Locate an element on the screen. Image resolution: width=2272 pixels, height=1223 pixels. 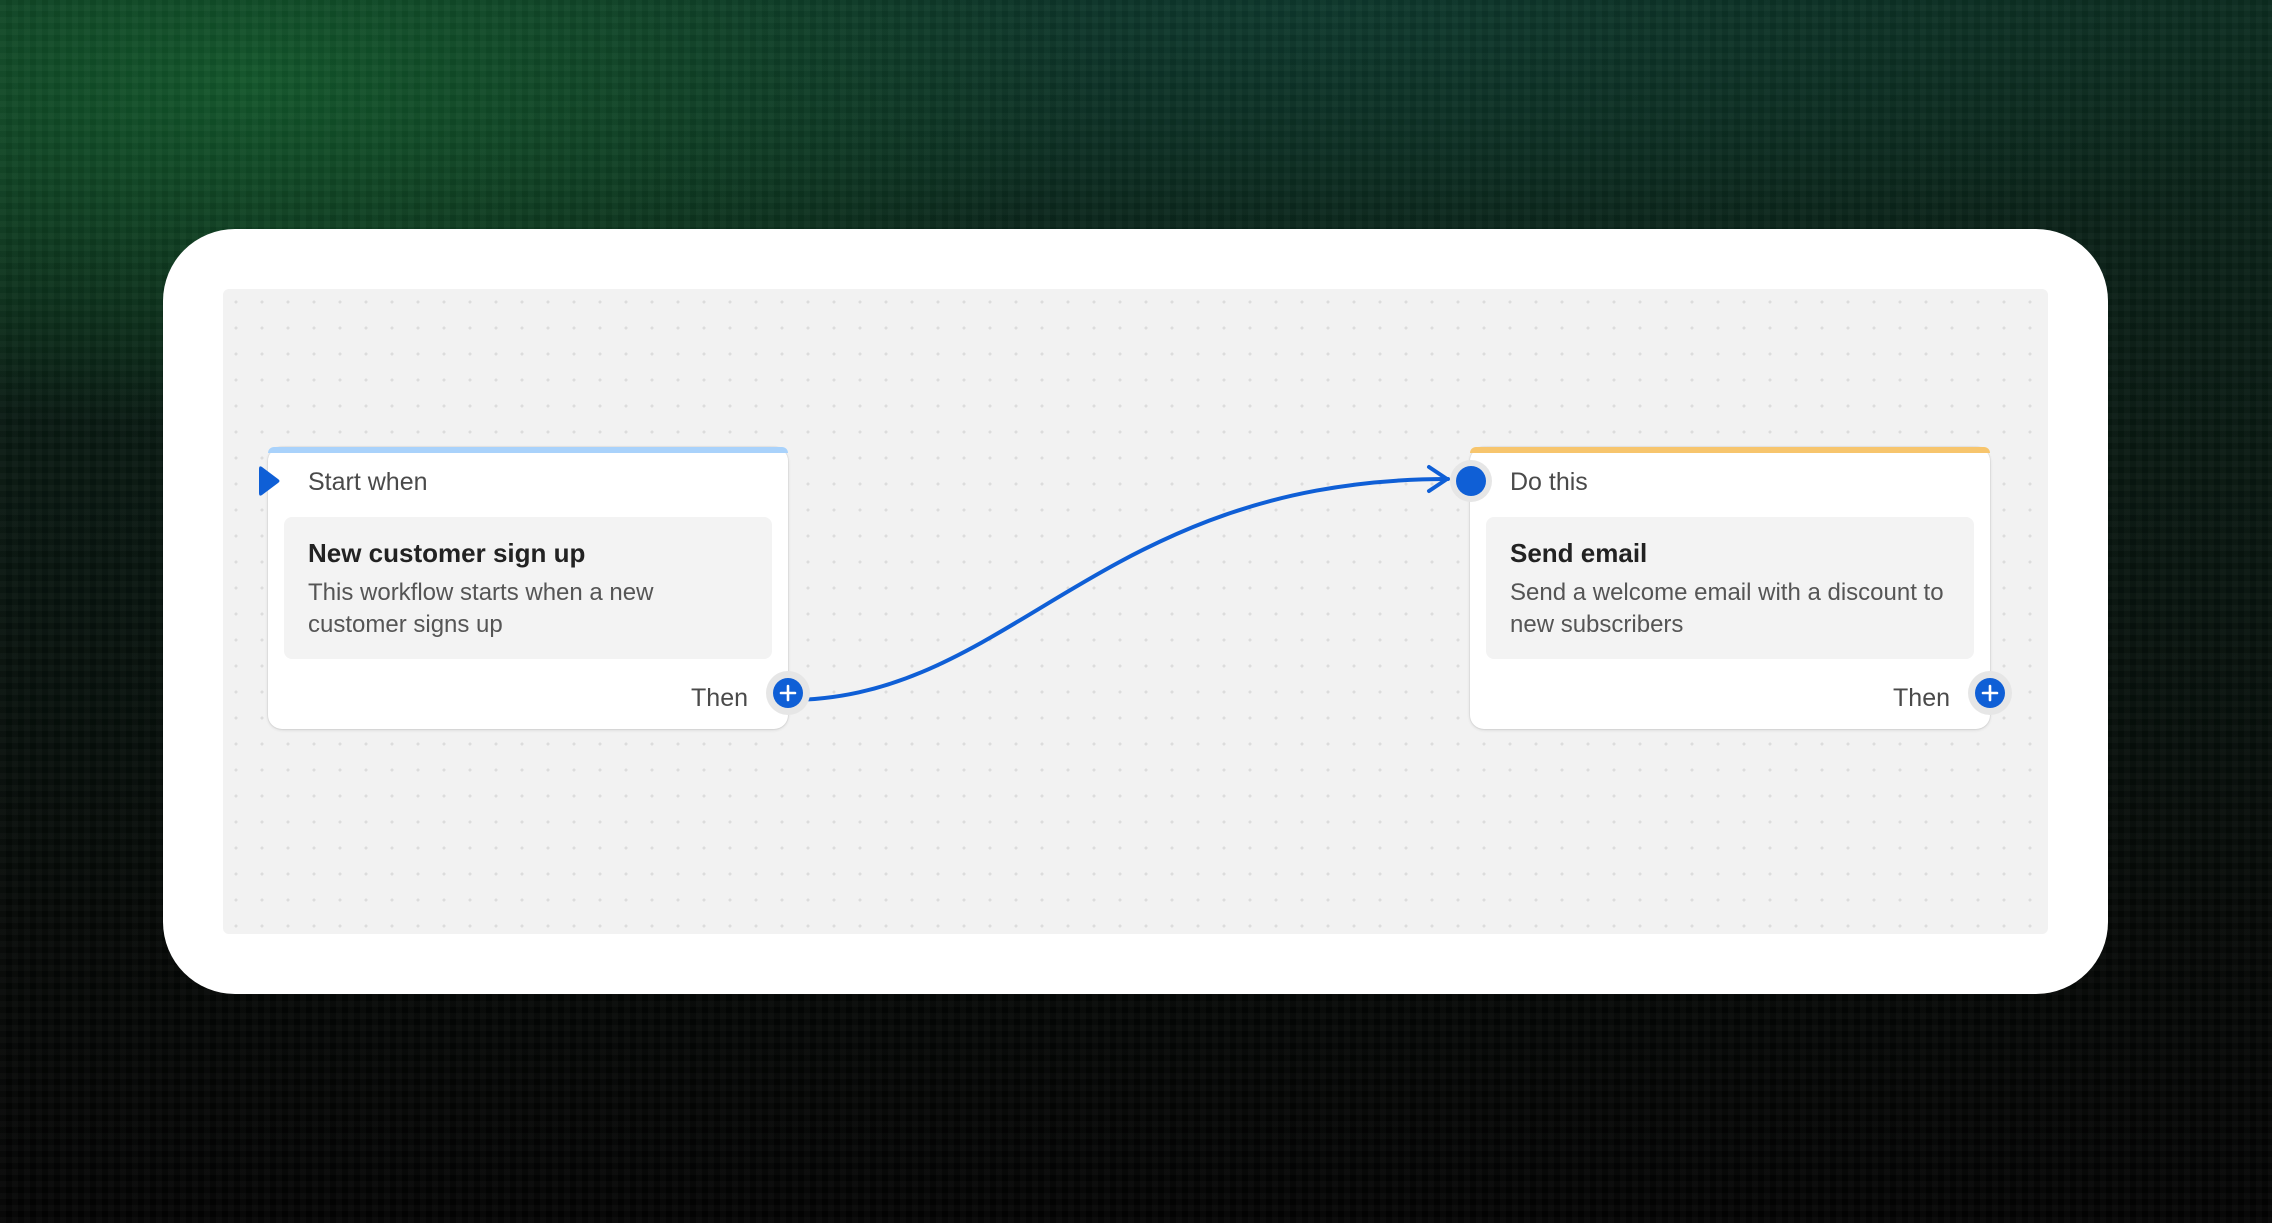
connection-dot-icon is located at coordinates (1471, 481).